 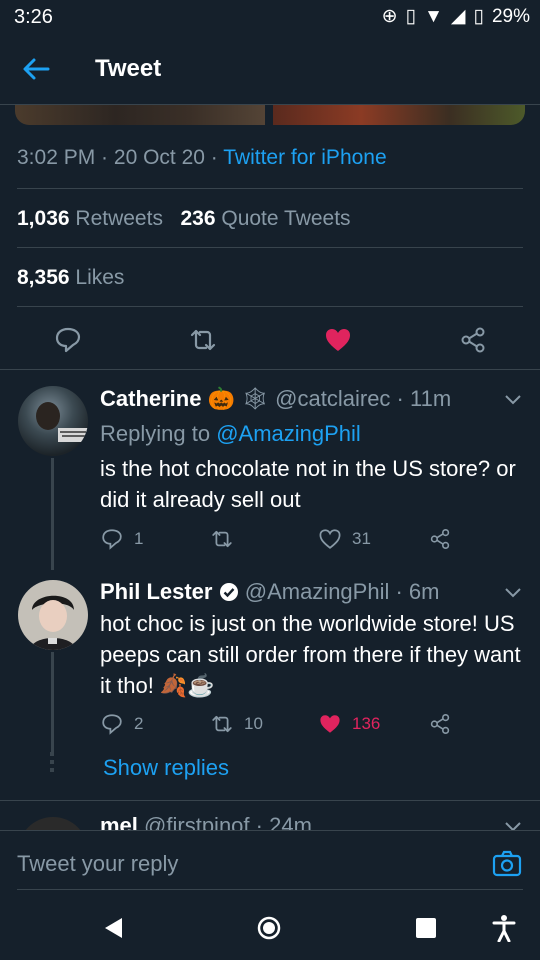 I want to click on wifi-icon: ▼, so click(x=433, y=16).